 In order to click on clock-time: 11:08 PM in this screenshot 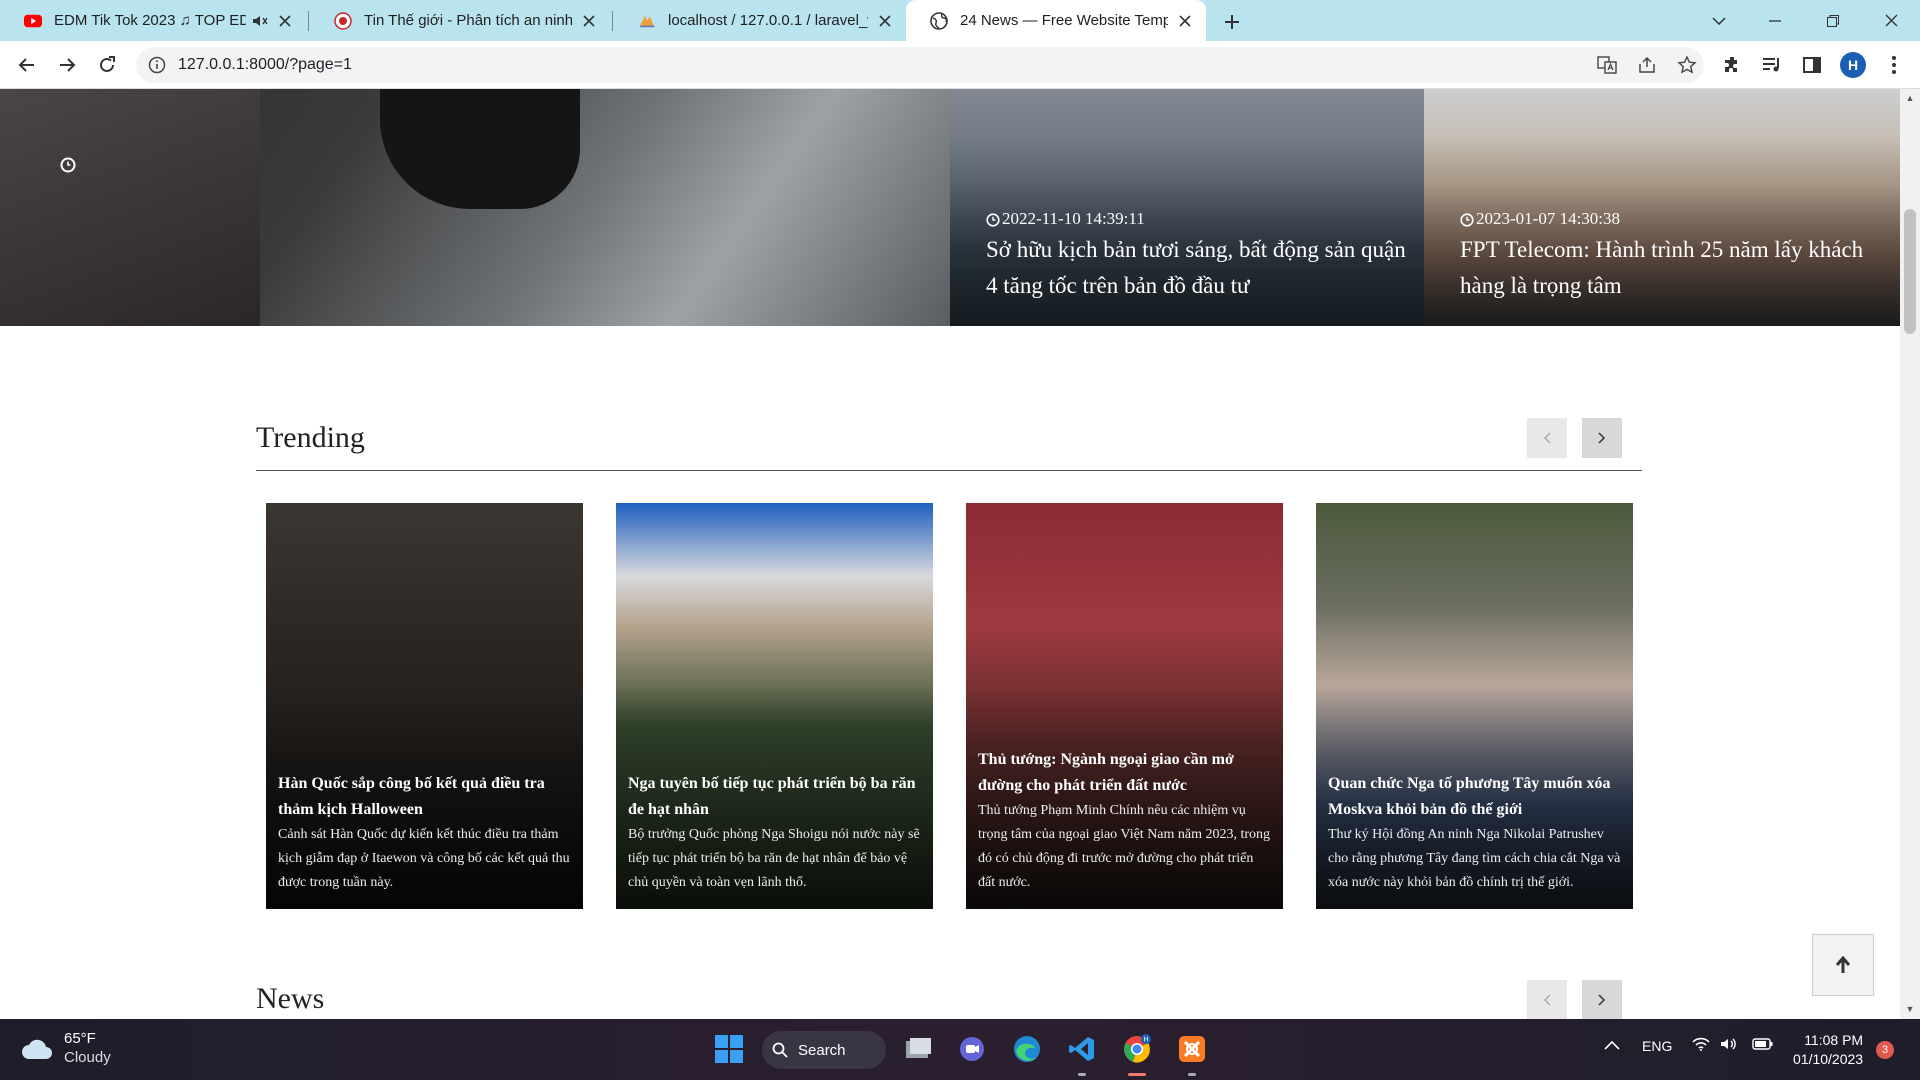, I will do `click(1834, 1040)`.